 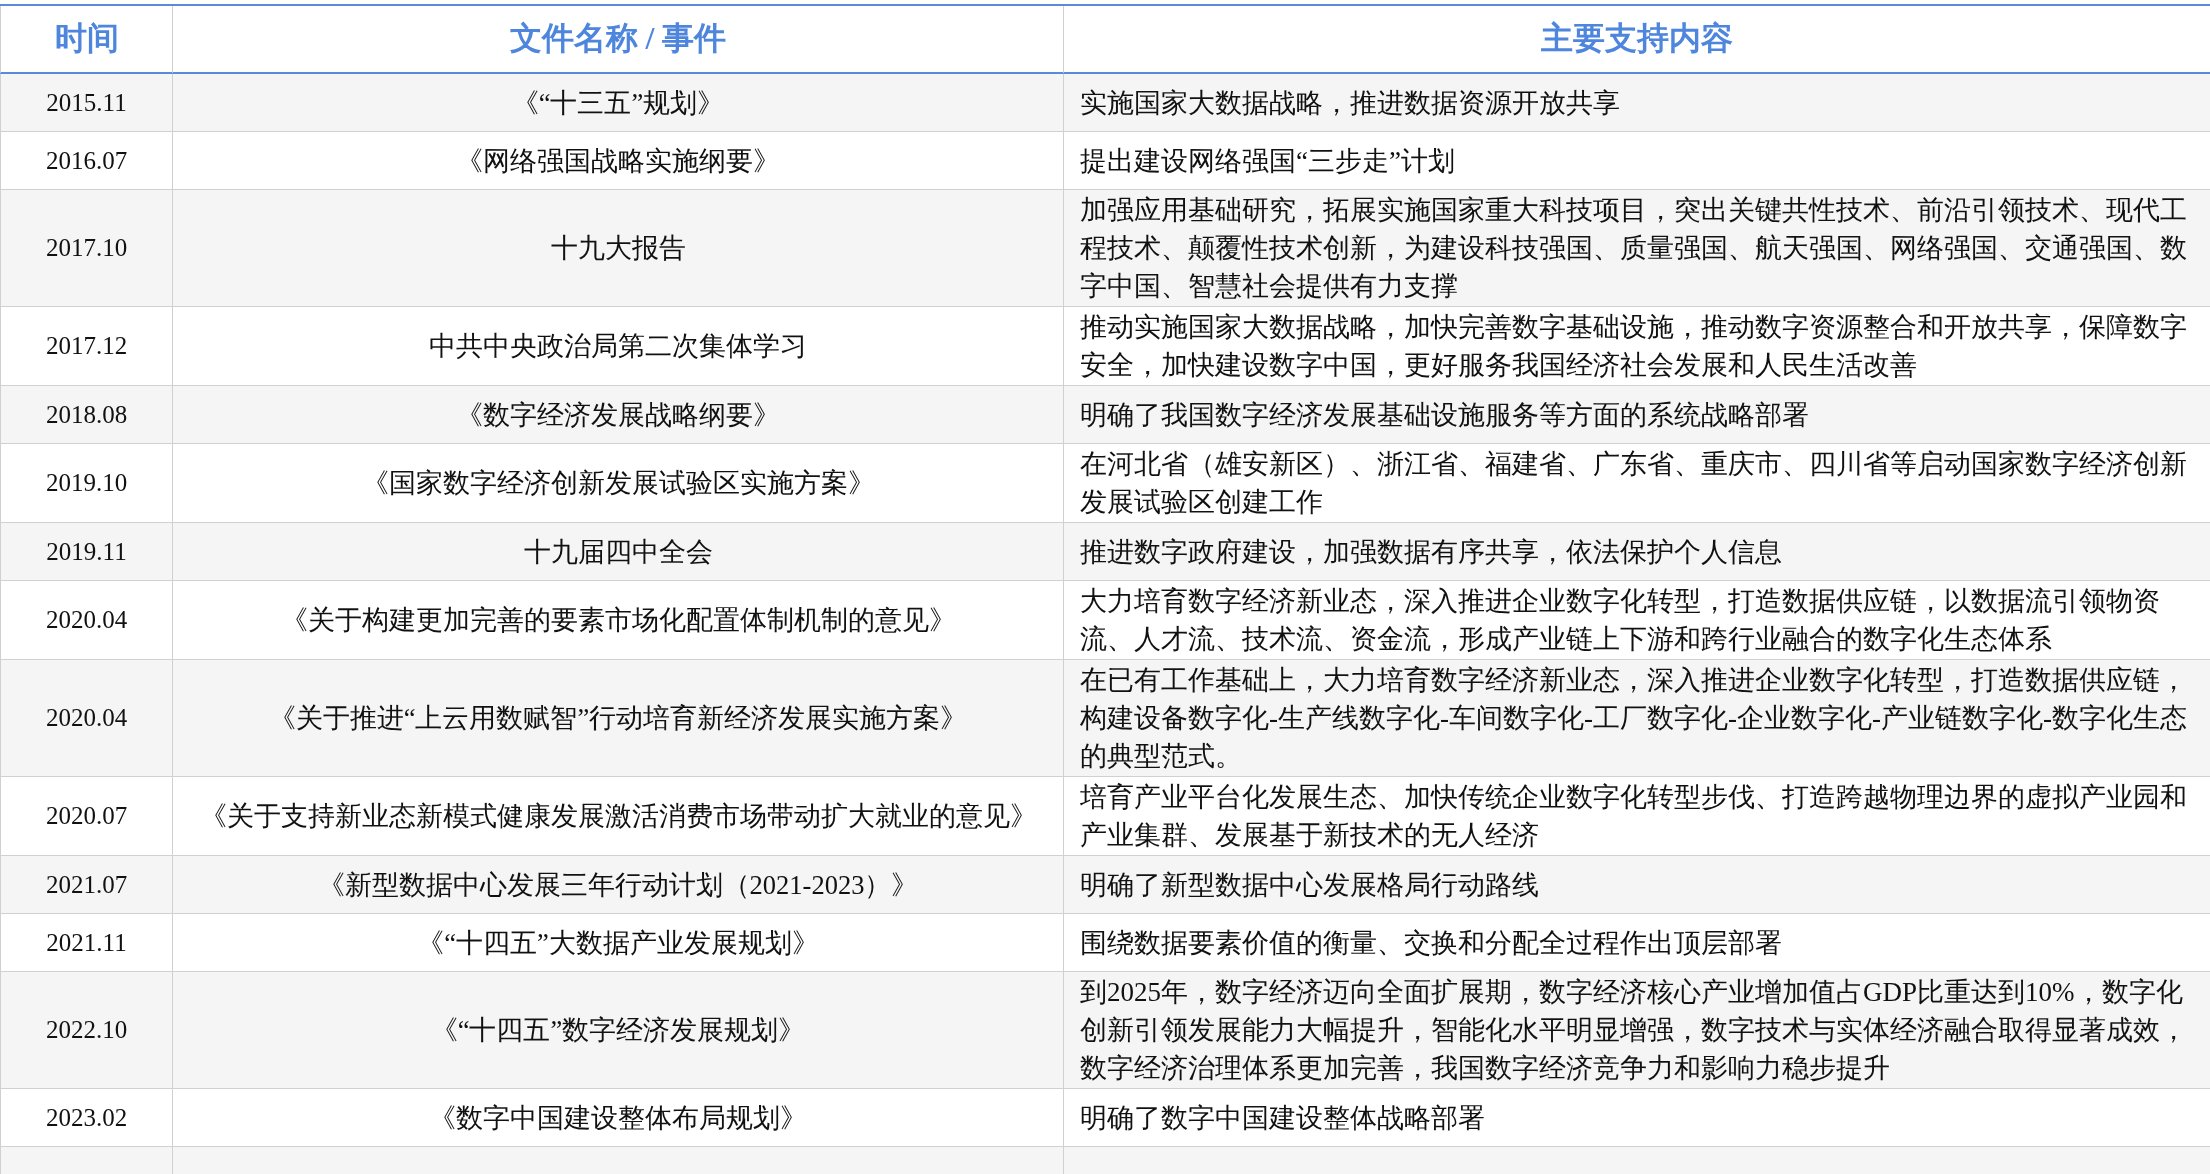 I want to click on table-cell: 2019.10, so click(x=86, y=483).